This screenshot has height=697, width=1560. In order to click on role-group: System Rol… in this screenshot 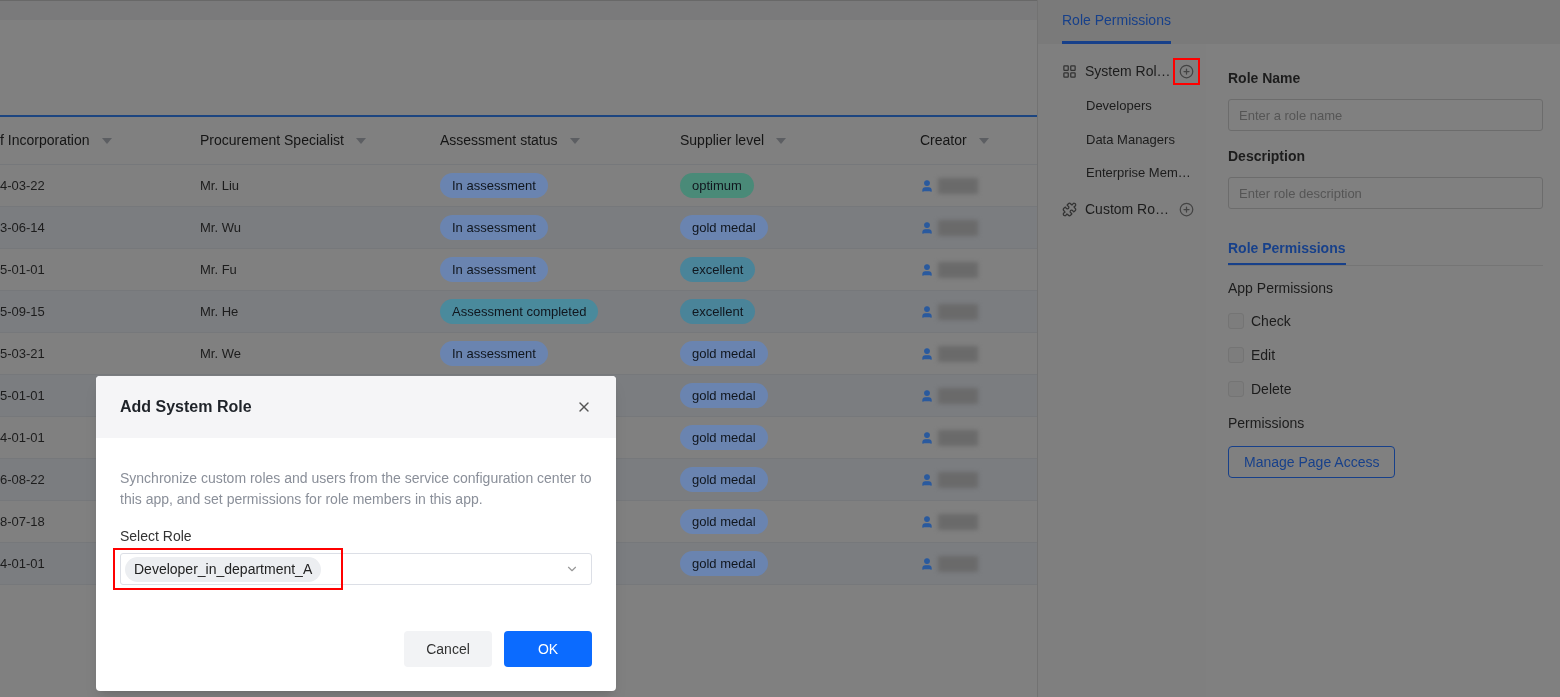, I will do `click(1128, 71)`.